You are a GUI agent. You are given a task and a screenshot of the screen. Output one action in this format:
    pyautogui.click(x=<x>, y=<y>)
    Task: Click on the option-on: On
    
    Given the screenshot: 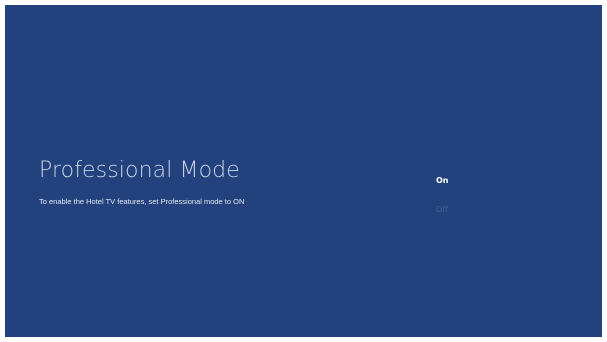 What is the action you would take?
    pyautogui.click(x=442, y=181)
    